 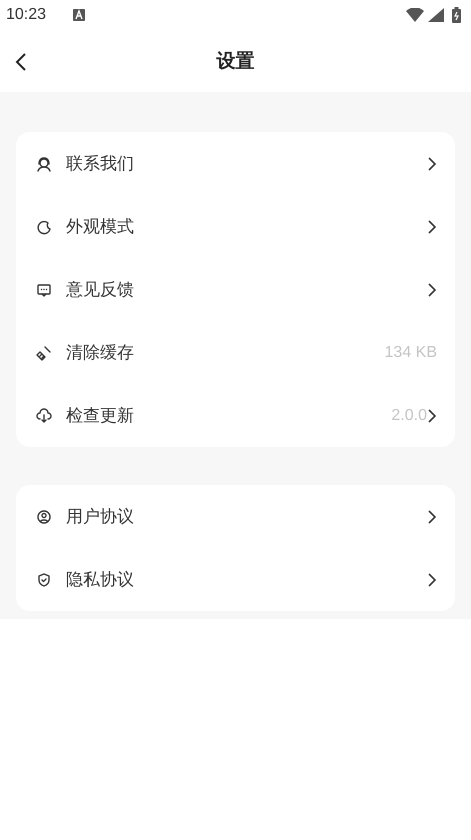 I want to click on notification-icon, so click(x=79, y=15).